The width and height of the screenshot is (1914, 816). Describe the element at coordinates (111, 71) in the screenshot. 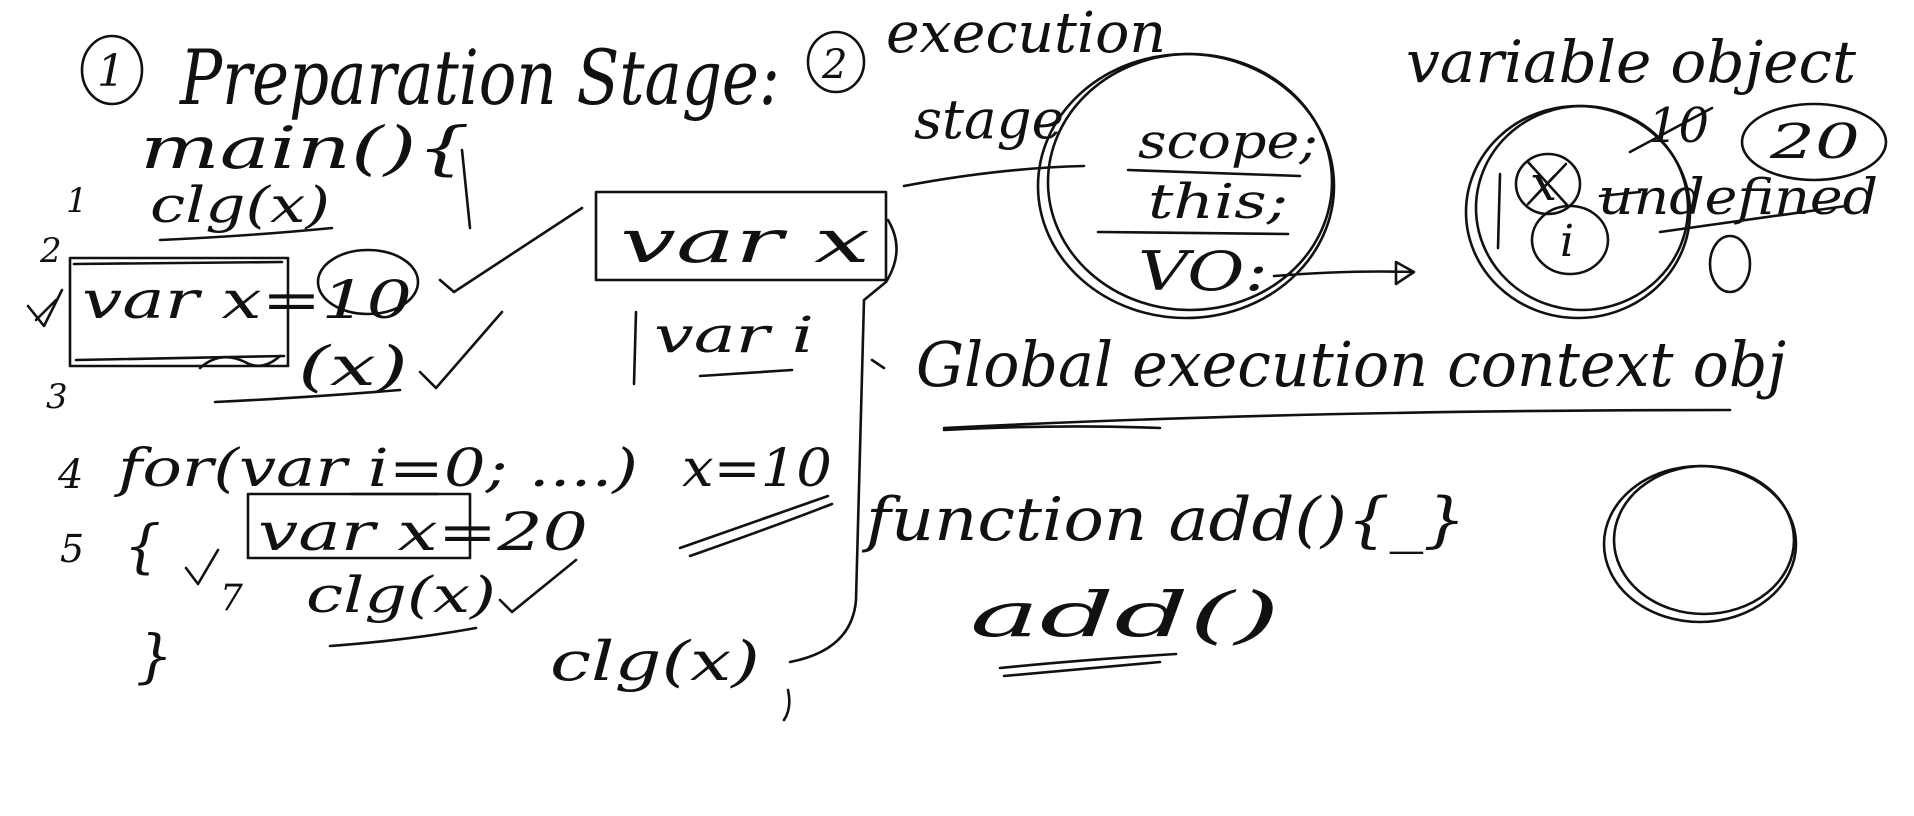

I see `stage1-number: 1` at that location.